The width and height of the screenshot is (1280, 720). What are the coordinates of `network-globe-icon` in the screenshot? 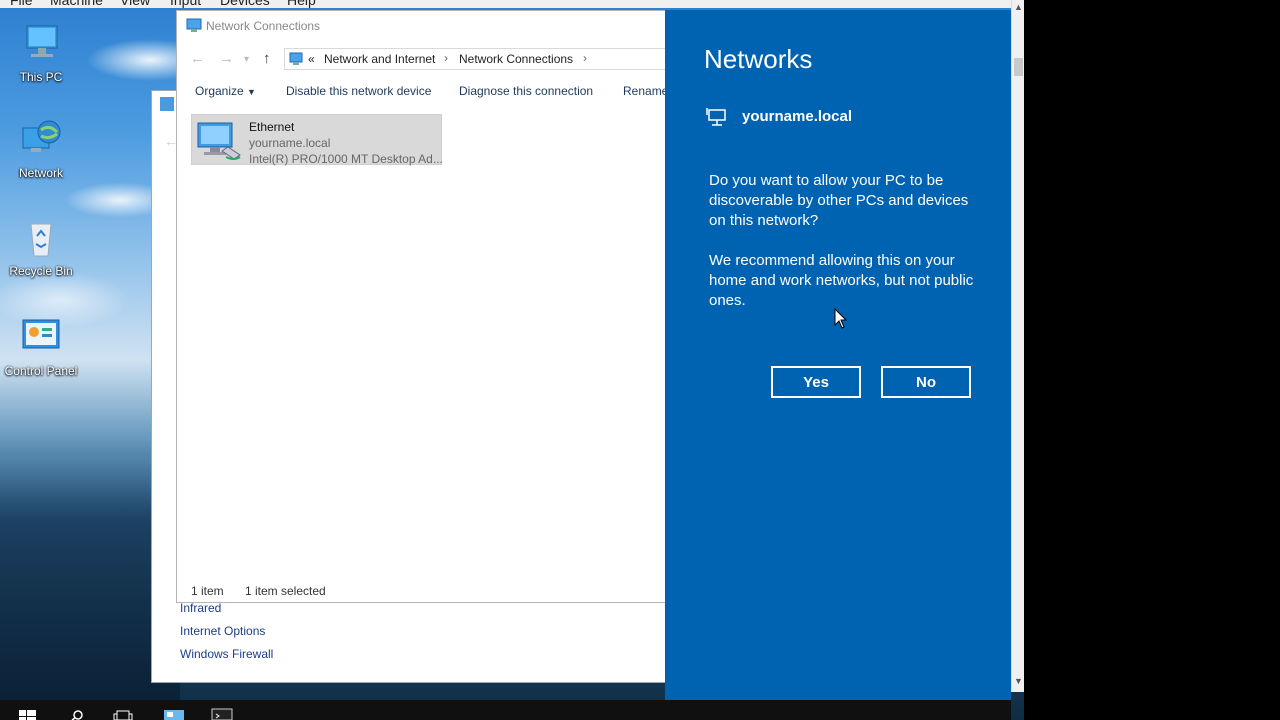 It's located at (41, 140).